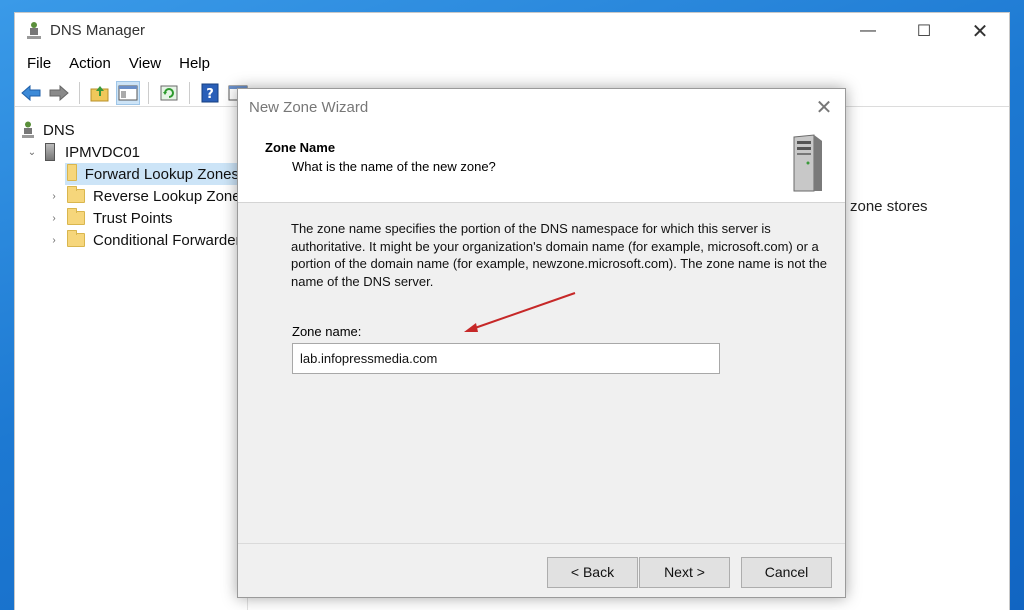  I want to click on title-bar: DNS Manager — ☐ ✕, so click(512, 31).